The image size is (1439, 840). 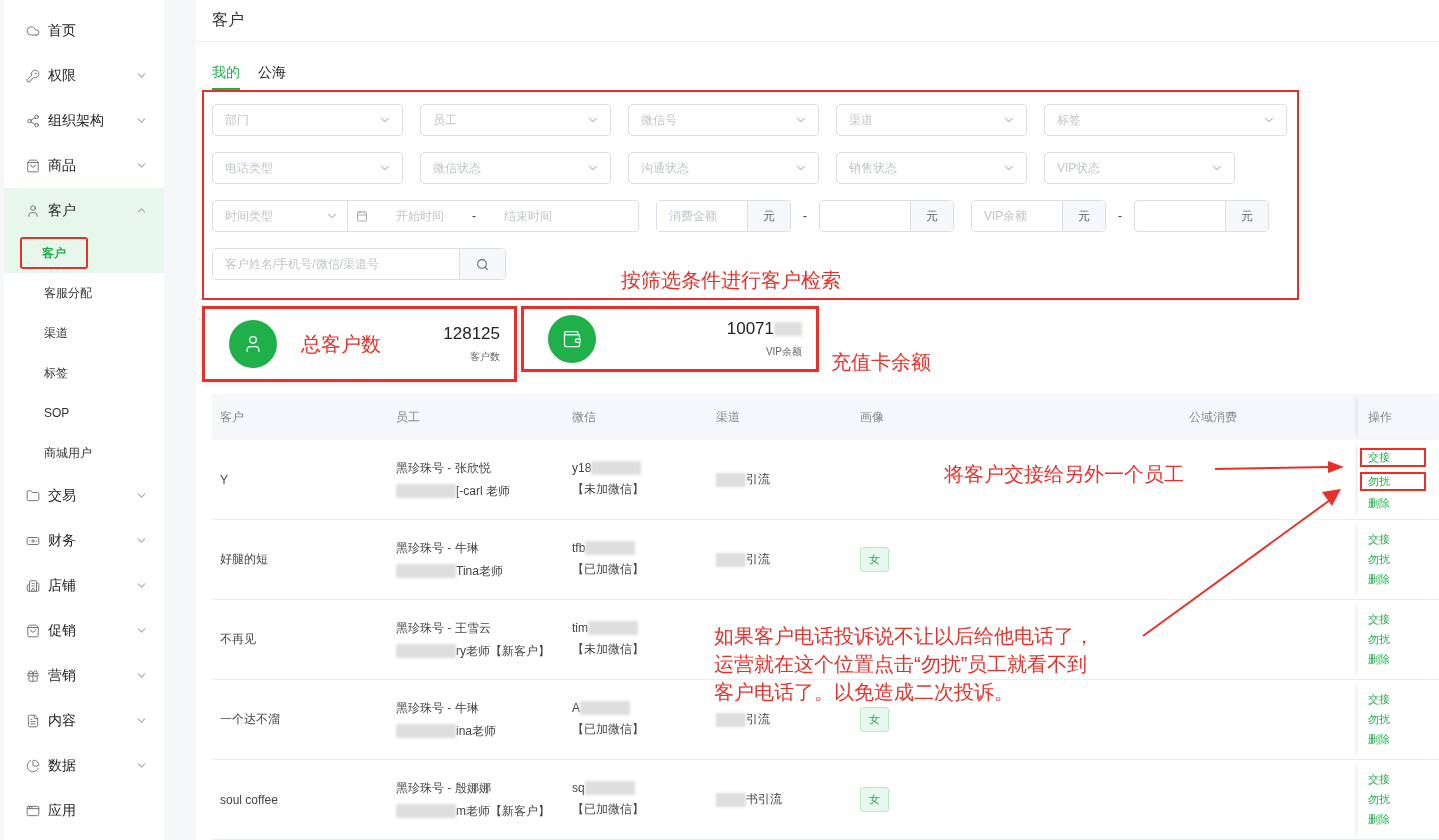 I want to click on building-icon, so click(x=33, y=585).